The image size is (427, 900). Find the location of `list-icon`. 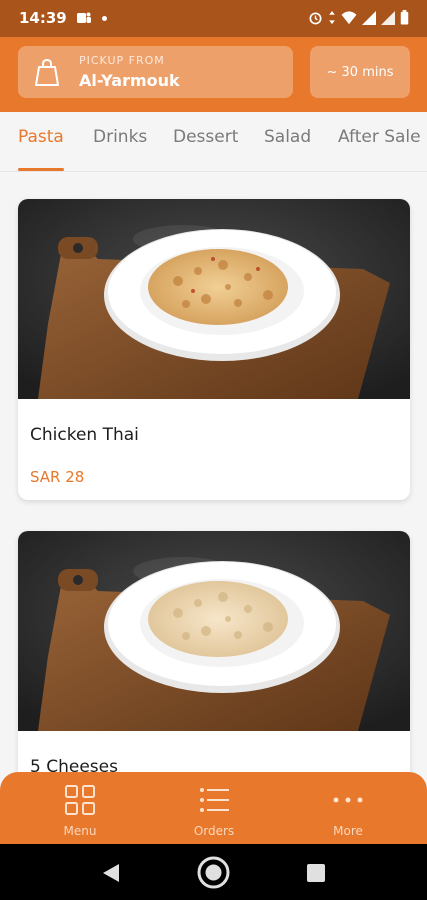

list-icon is located at coordinates (214, 800).